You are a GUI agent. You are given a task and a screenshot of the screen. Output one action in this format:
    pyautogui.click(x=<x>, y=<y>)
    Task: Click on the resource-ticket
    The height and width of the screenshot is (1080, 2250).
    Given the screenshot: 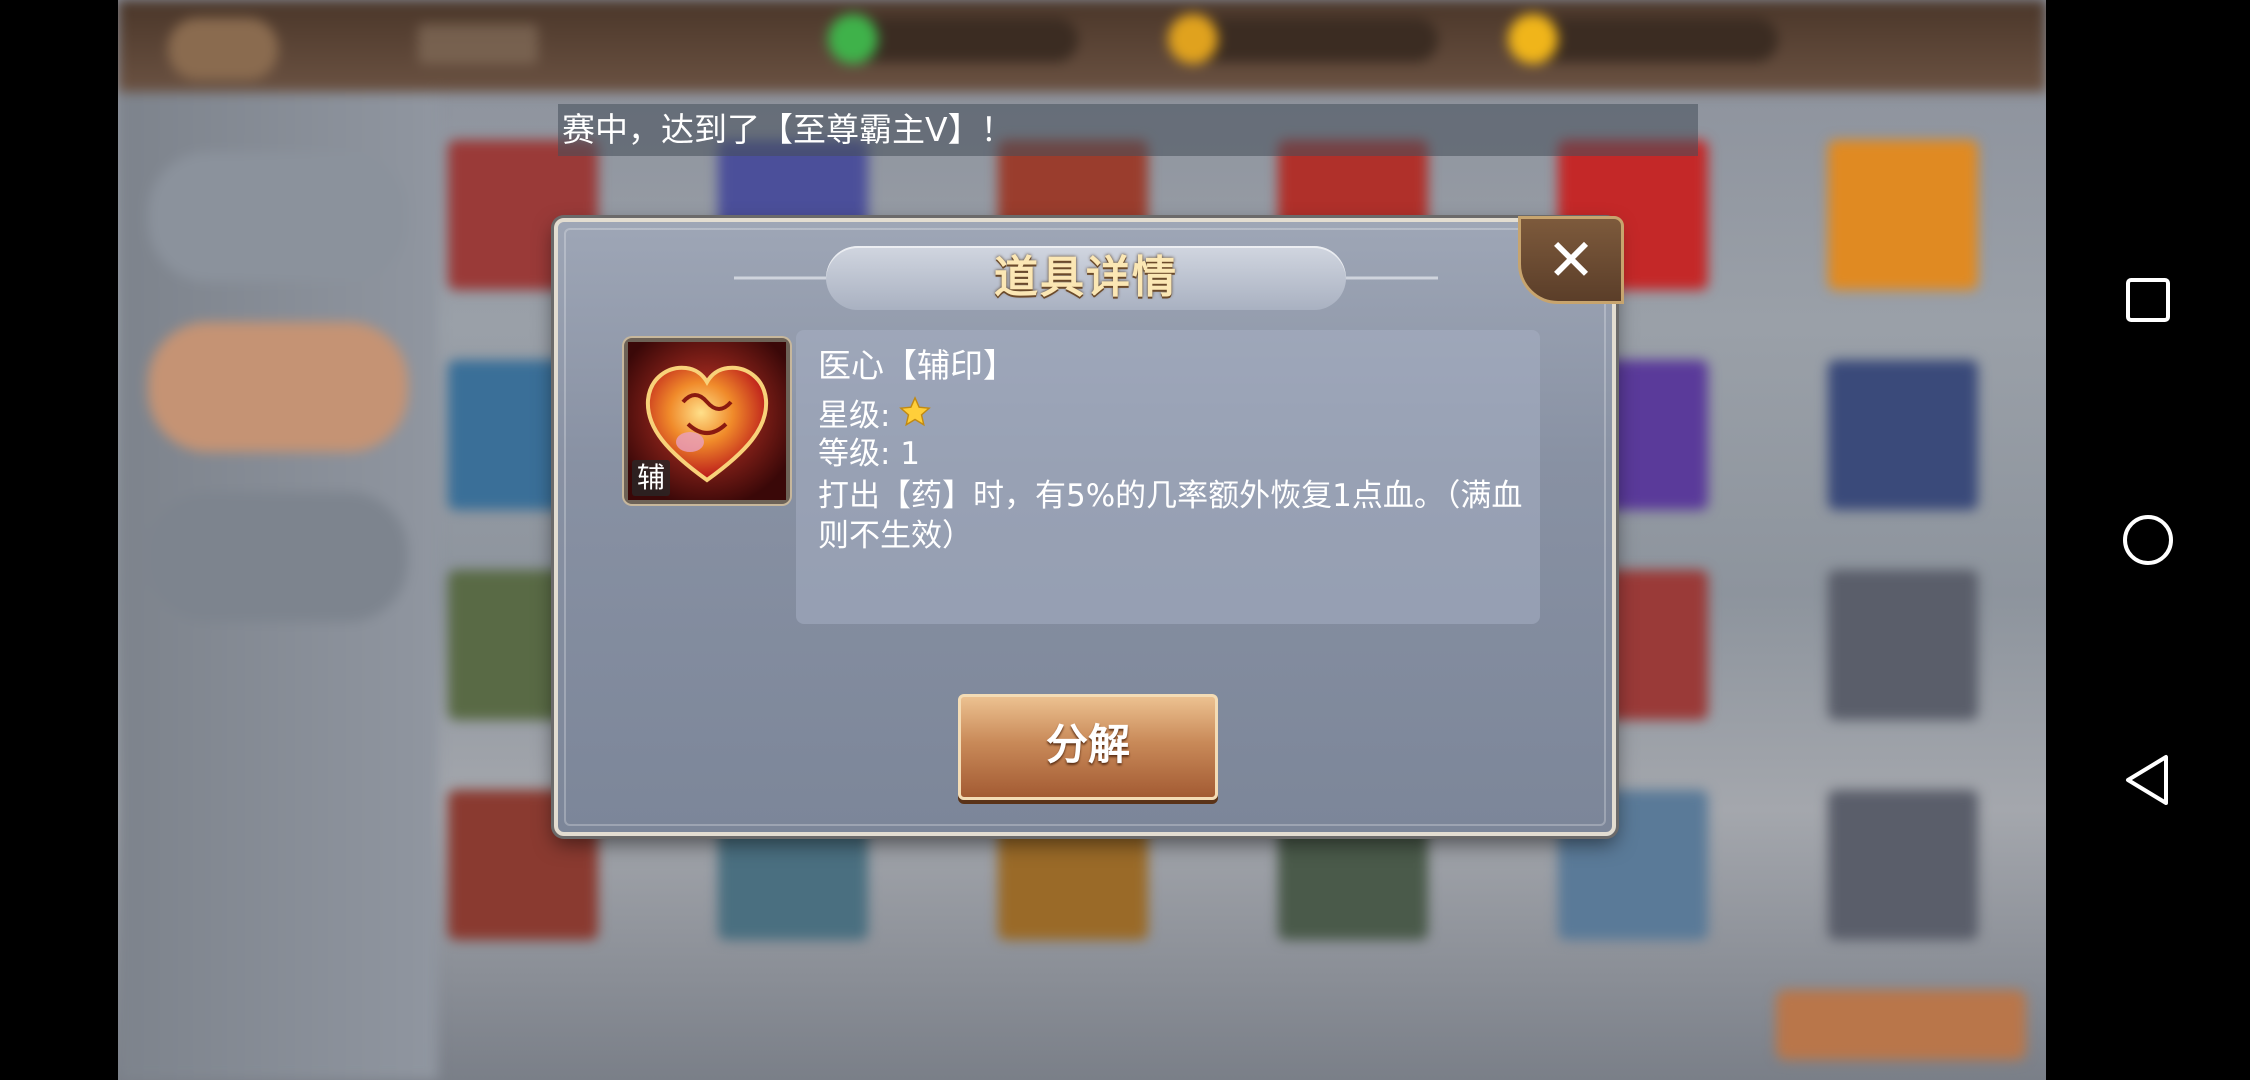 What is the action you would take?
    pyautogui.click(x=1643, y=39)
    